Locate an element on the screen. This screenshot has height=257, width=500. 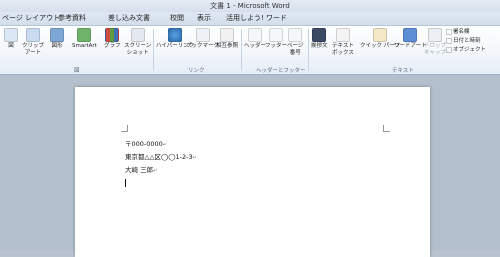
tab-view: 表示 is located at coordinates (204, 18).